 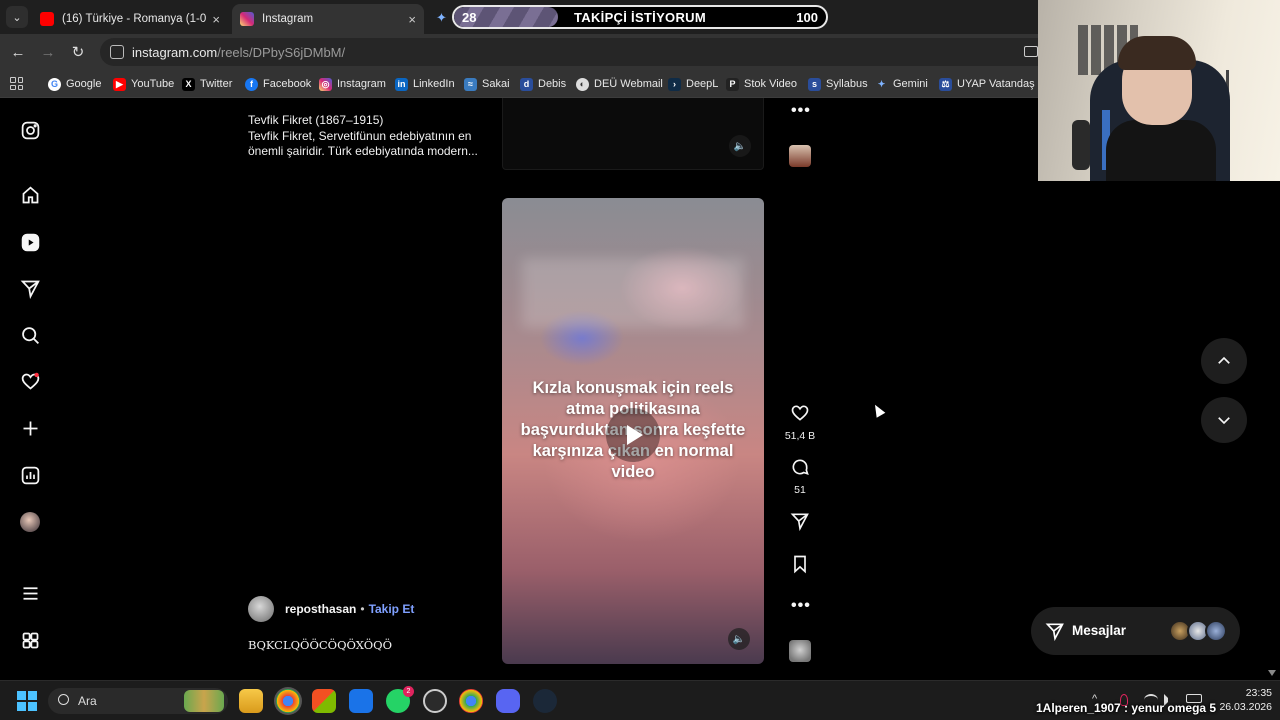 What do you see at coordinates (288, 701) in the screenshot?
I see `chrome-icon` at bounding box center [288, 701].